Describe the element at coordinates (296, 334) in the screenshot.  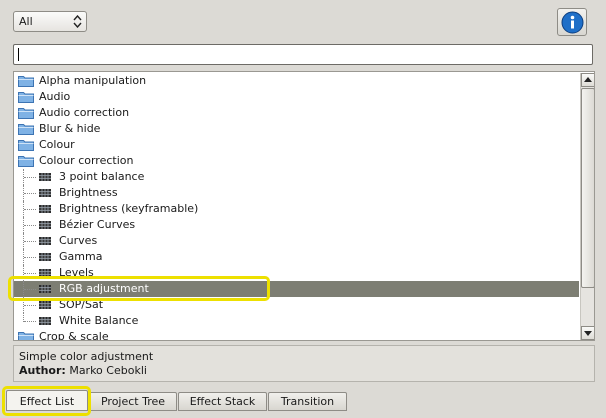
I see `tree-folder: Crop & scale` at that location.